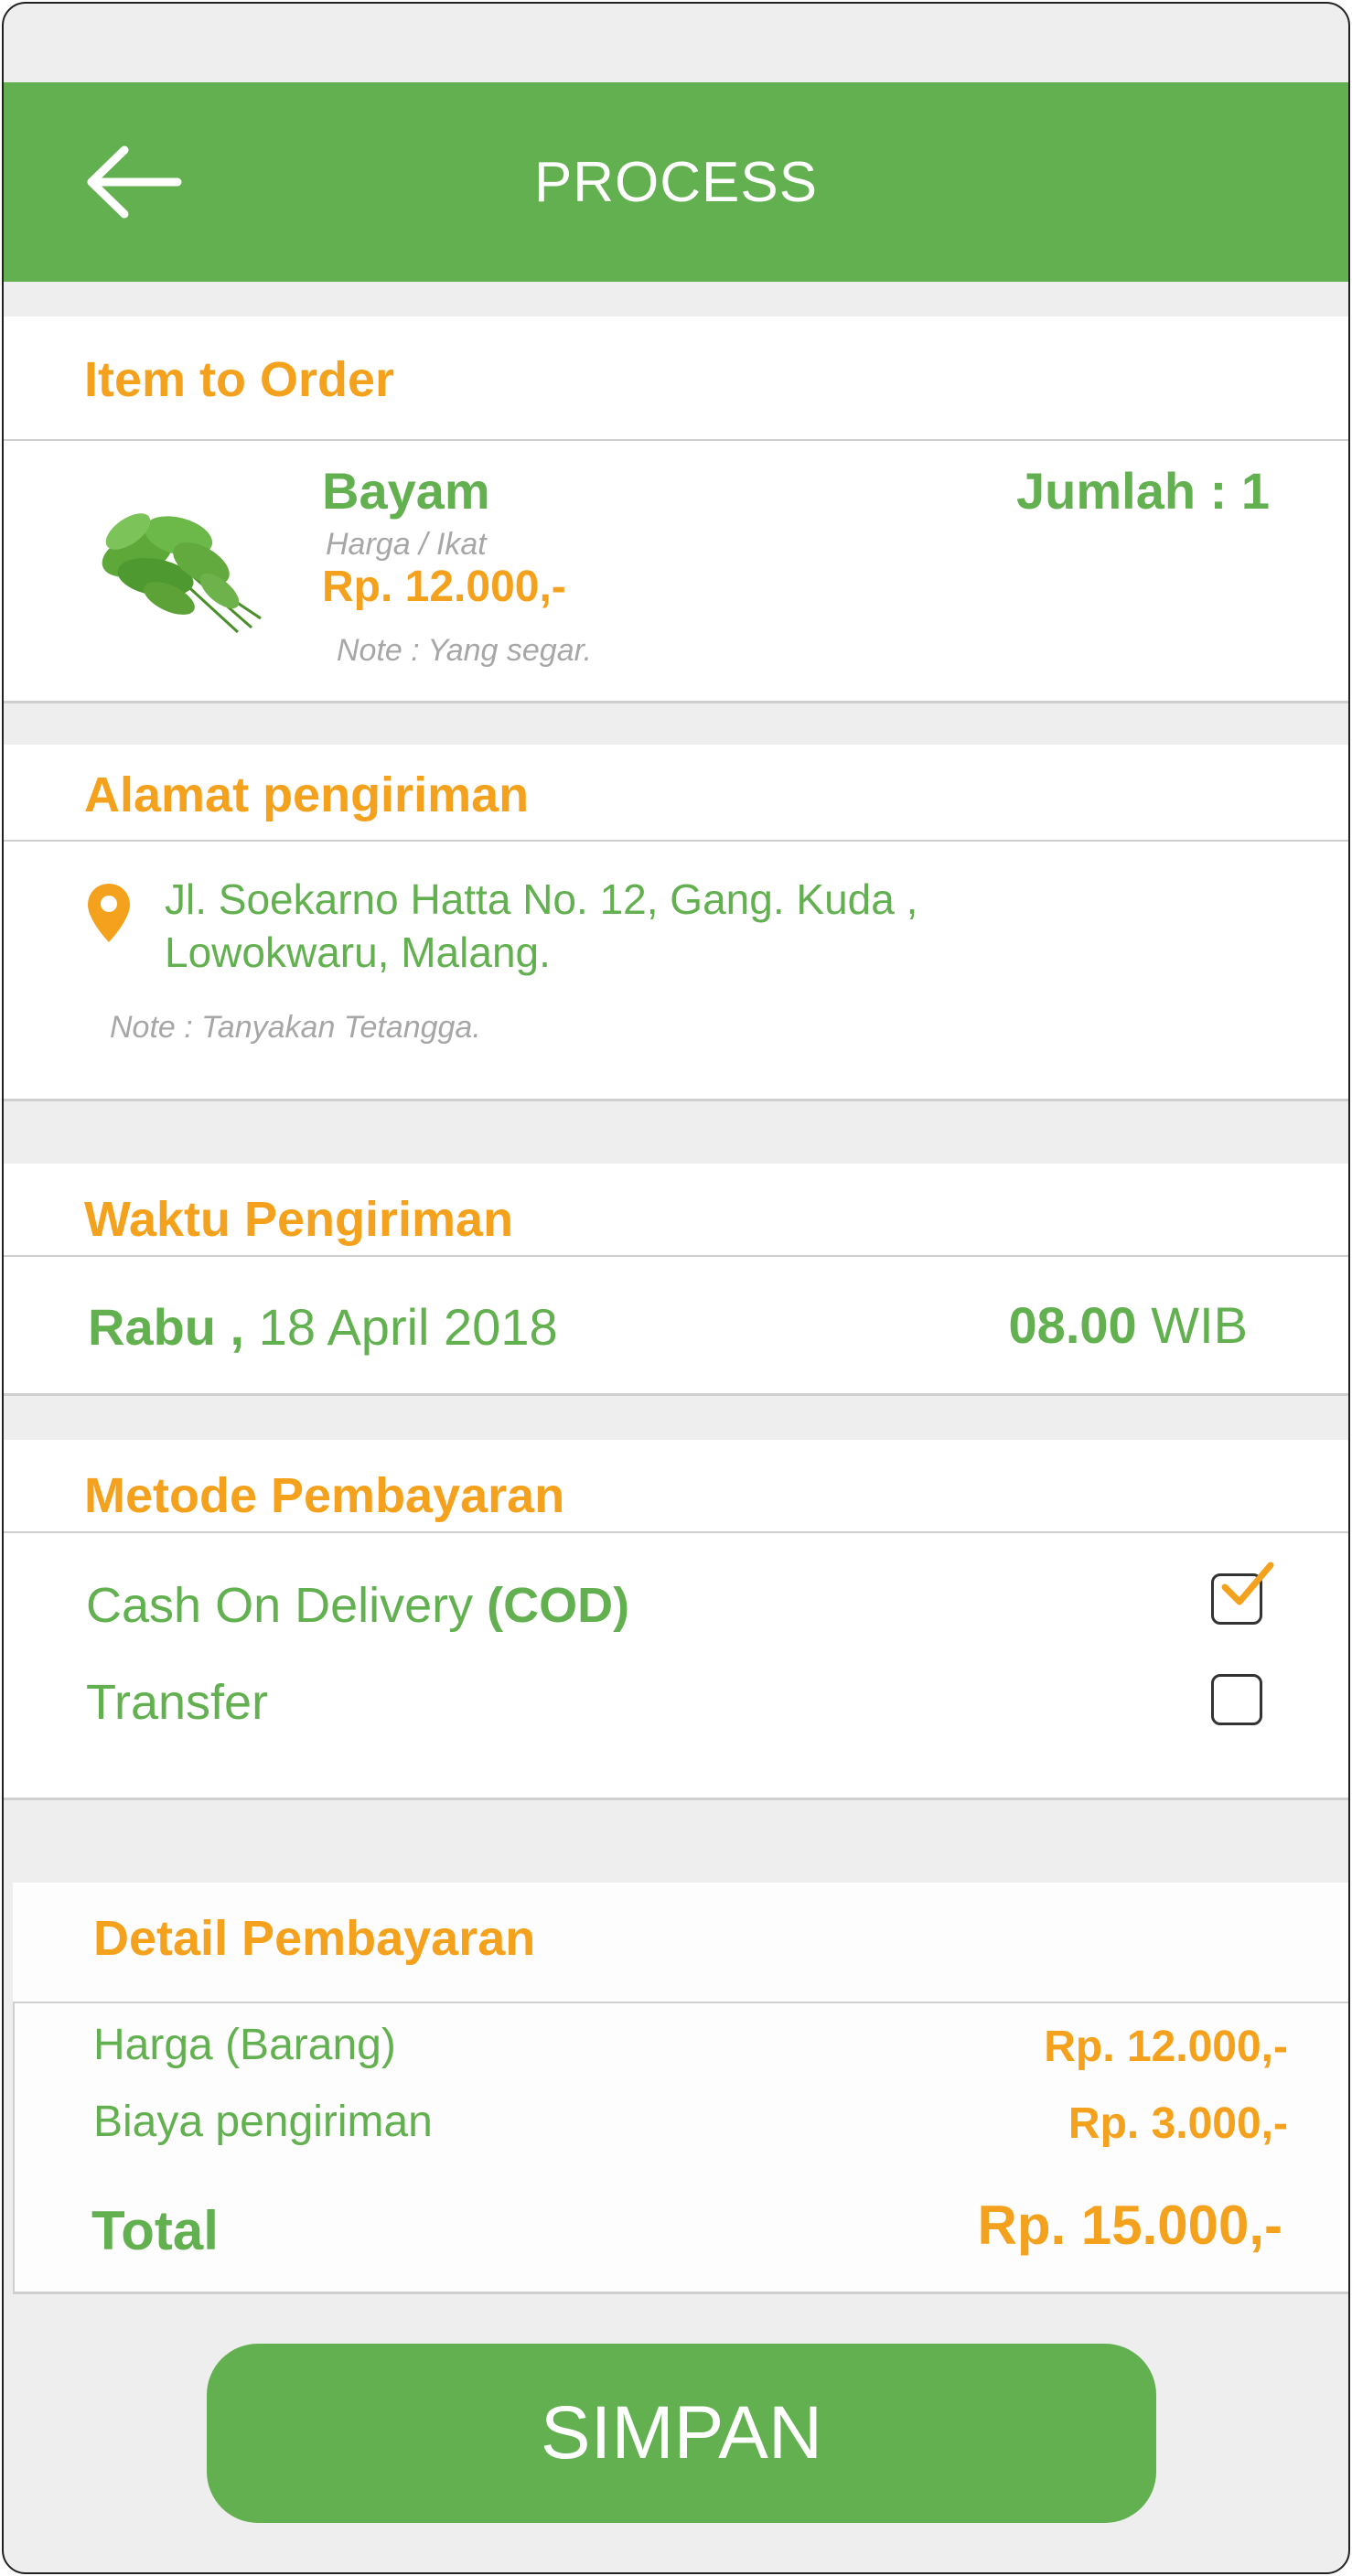 The image size is (1352, 2576). Describe the element at coordinates (541, 899) in the screenshot. I see `address-line-1: Jl. Soekarno Hatta No. 12, Gang. Kuda ,` at that location.